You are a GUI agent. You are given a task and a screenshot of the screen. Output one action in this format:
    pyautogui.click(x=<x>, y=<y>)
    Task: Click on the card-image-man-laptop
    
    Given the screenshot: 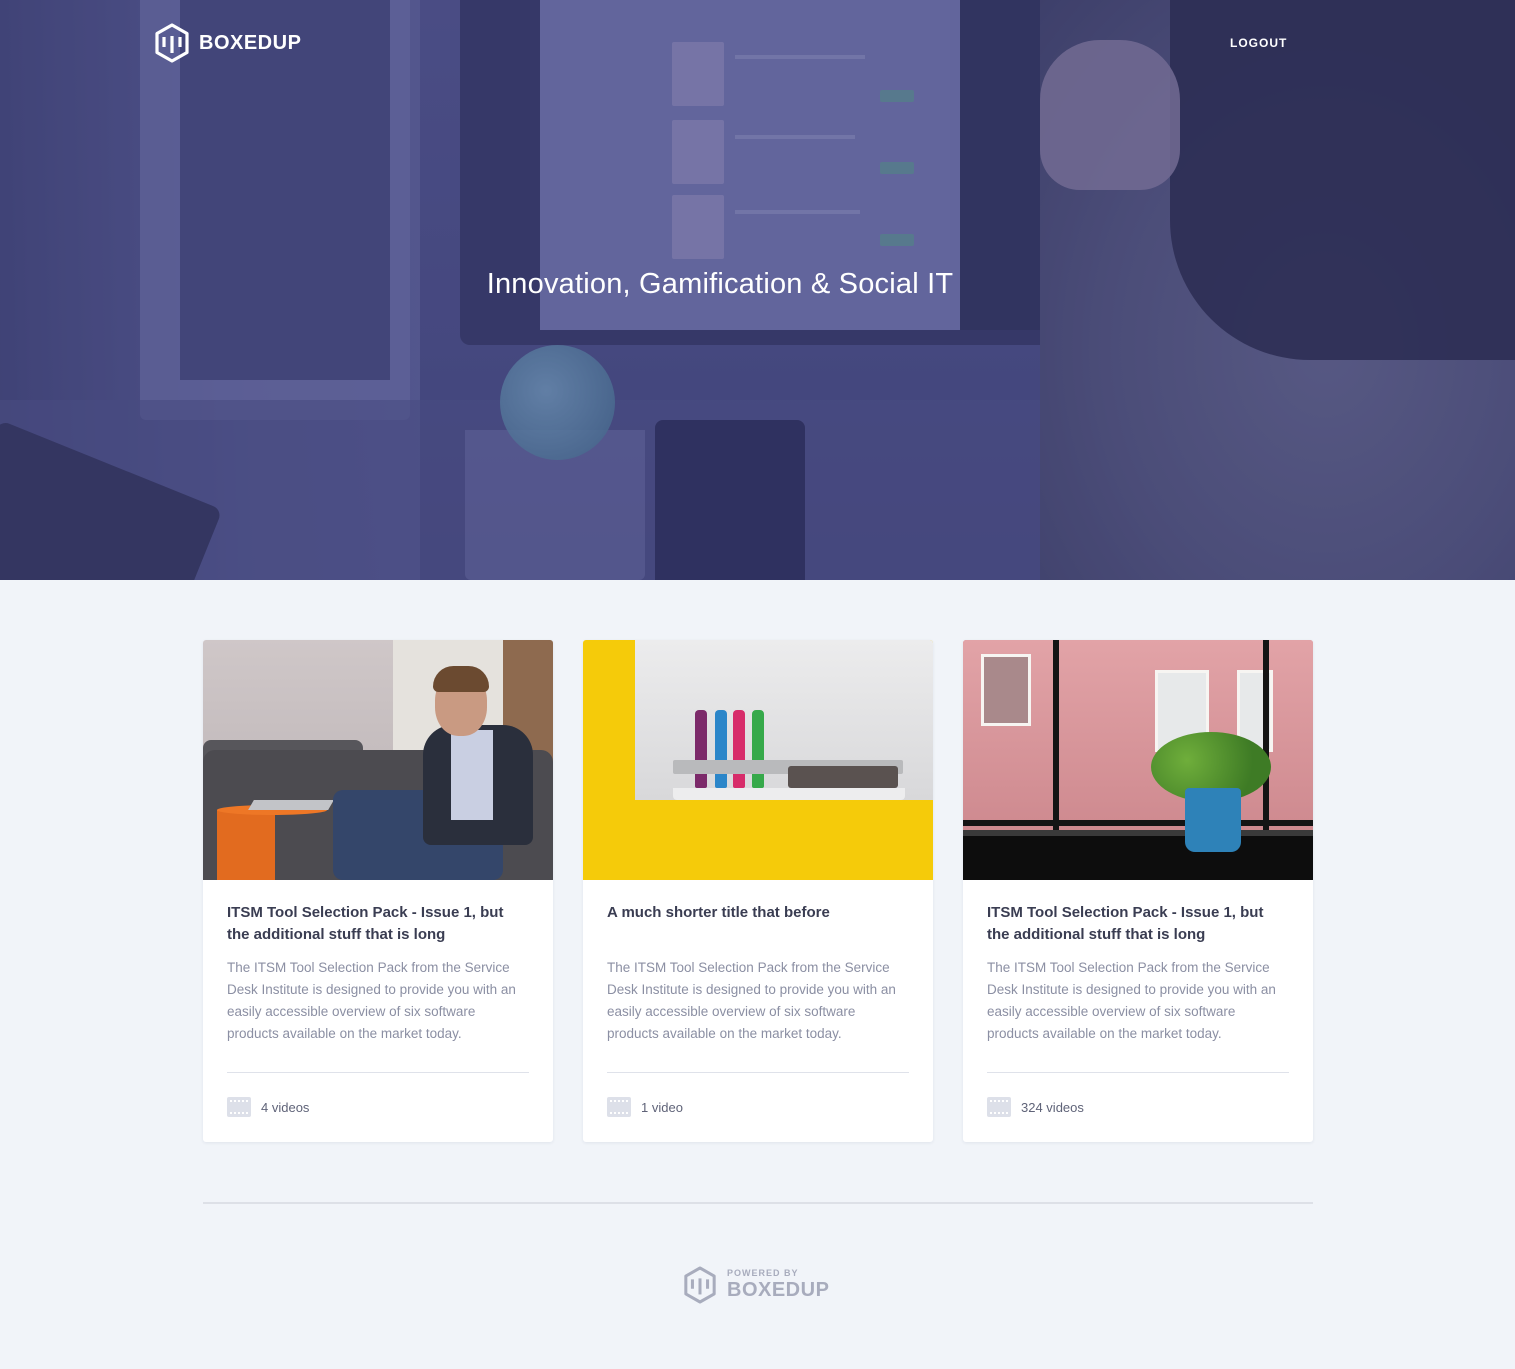 What is the action you would take?
    pyautogui.click(x=378, y=760)
    